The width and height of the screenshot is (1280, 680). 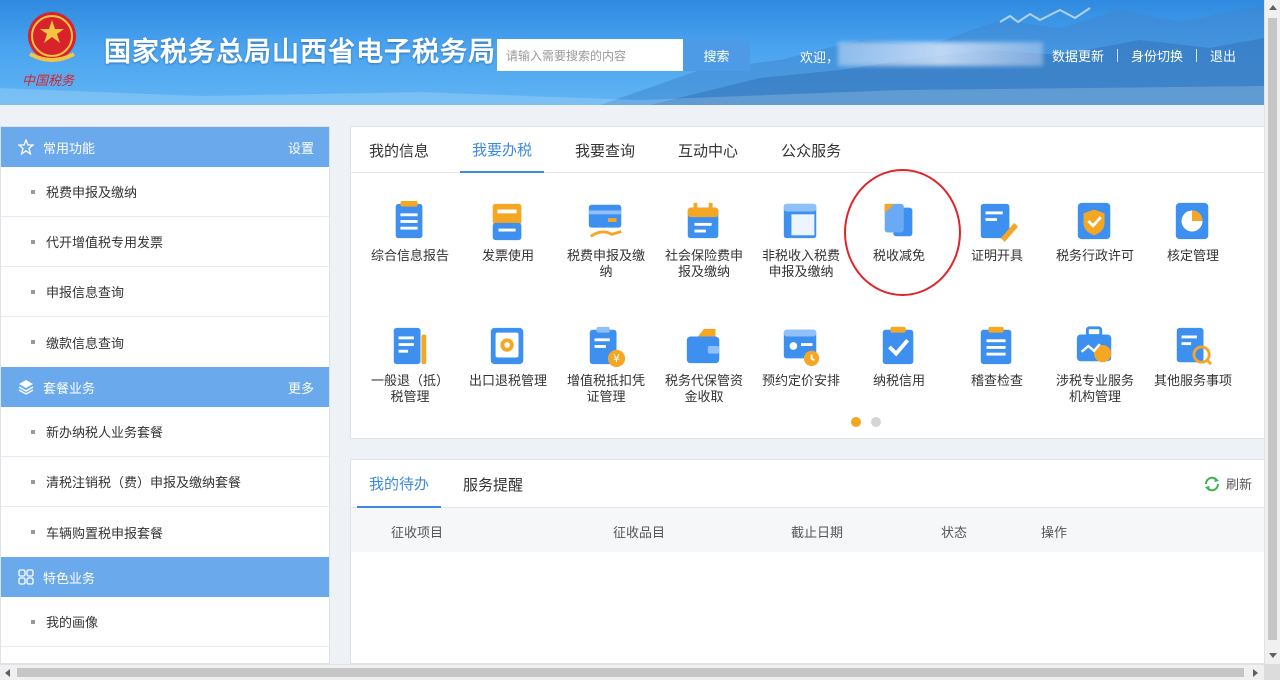 What do you see at coordinates (301, 387) in the screenshot?
I see `more-link: 更多` at bounding box center [301, 387].